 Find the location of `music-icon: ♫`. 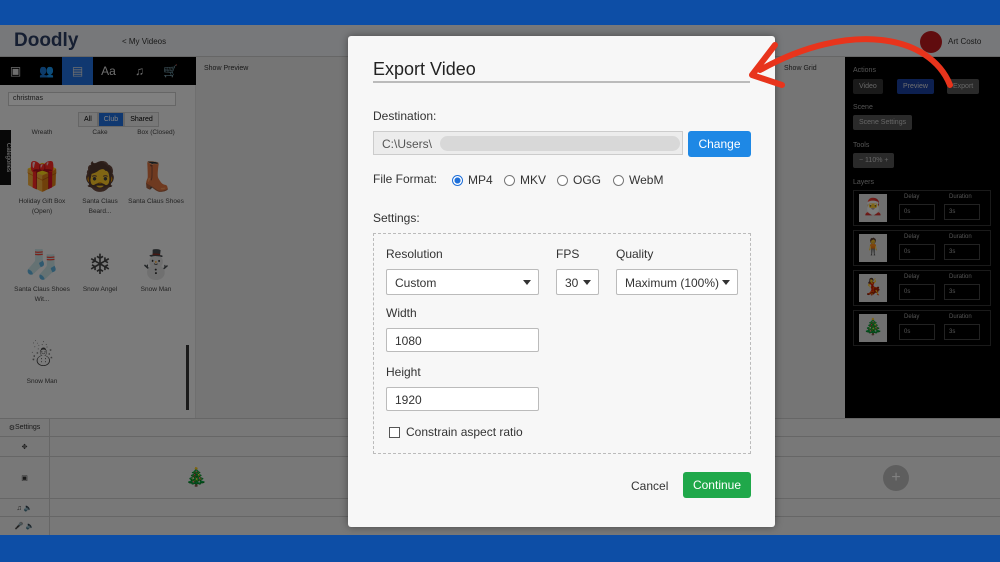

music-icon: ♫ is located at coordinates (139, 71).